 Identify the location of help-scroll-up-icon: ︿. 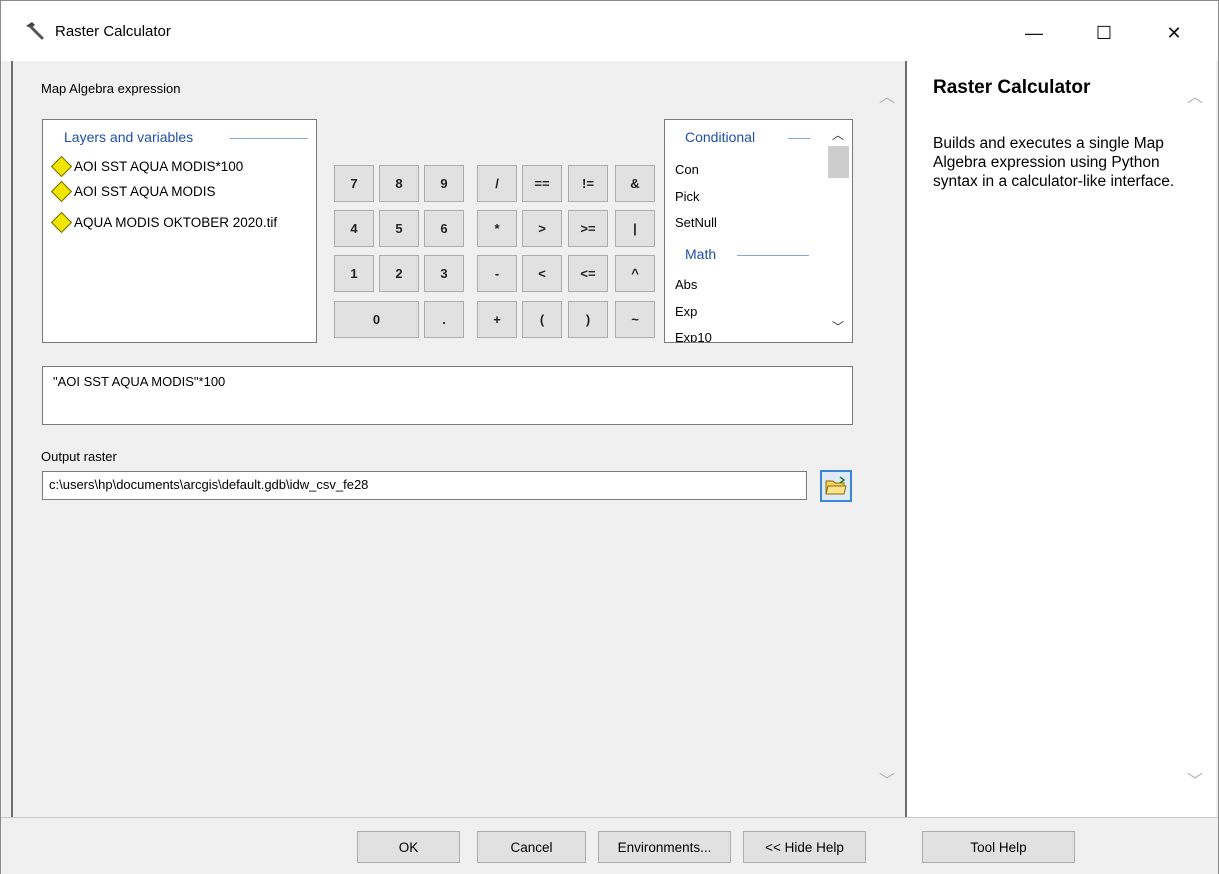
(1195, 95).